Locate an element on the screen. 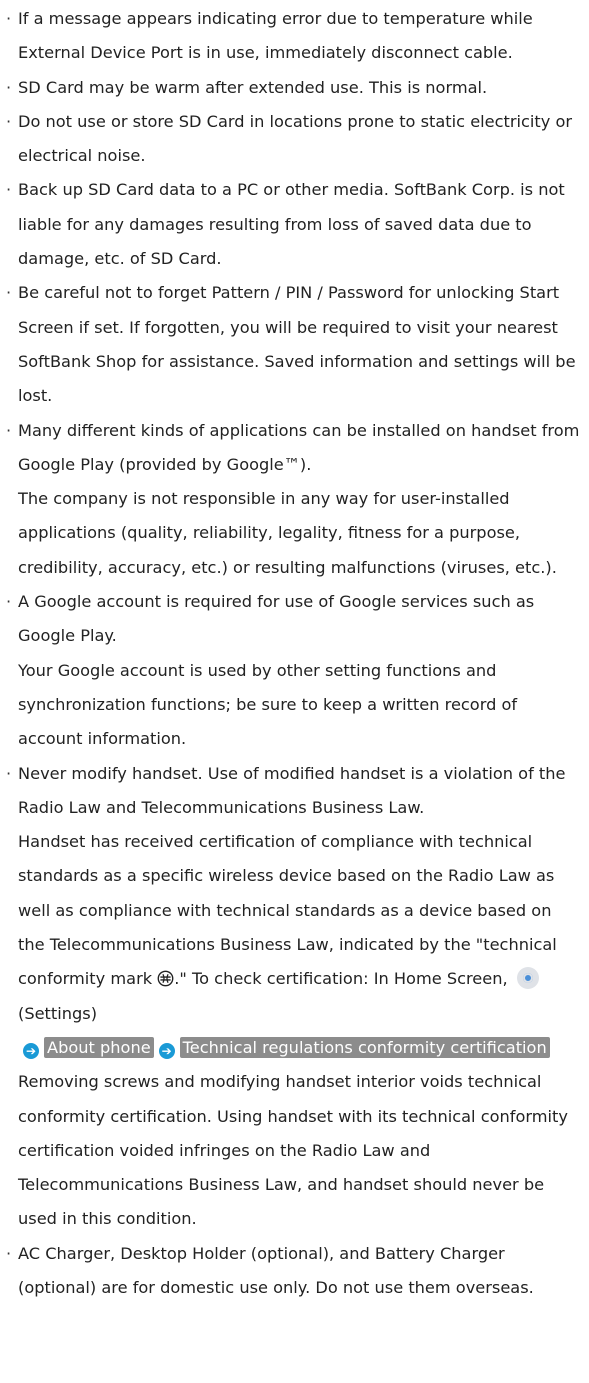 Image resolution: width=589 pixels, height=1383 pixels. settings-icon is located at coordinates (527, 978).